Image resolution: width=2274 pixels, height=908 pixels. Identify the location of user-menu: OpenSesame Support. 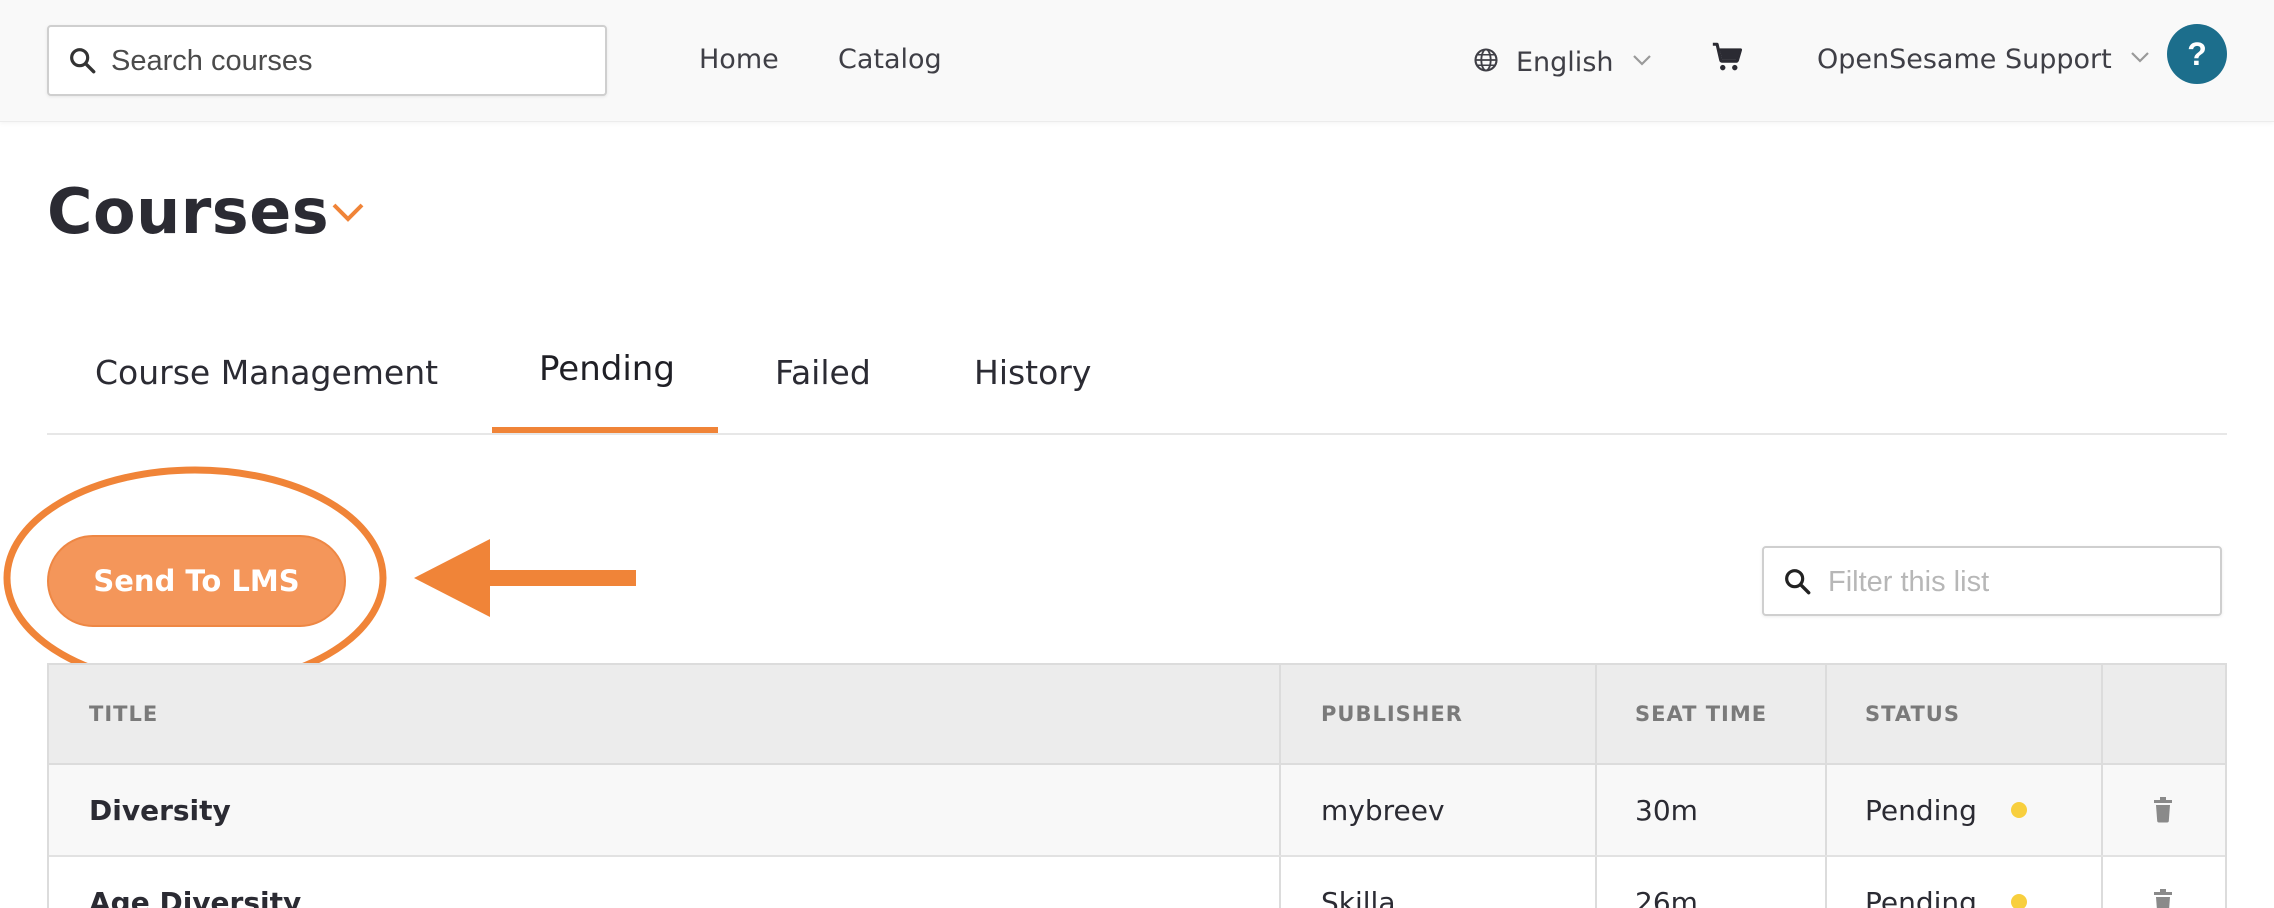
(1983, 59).